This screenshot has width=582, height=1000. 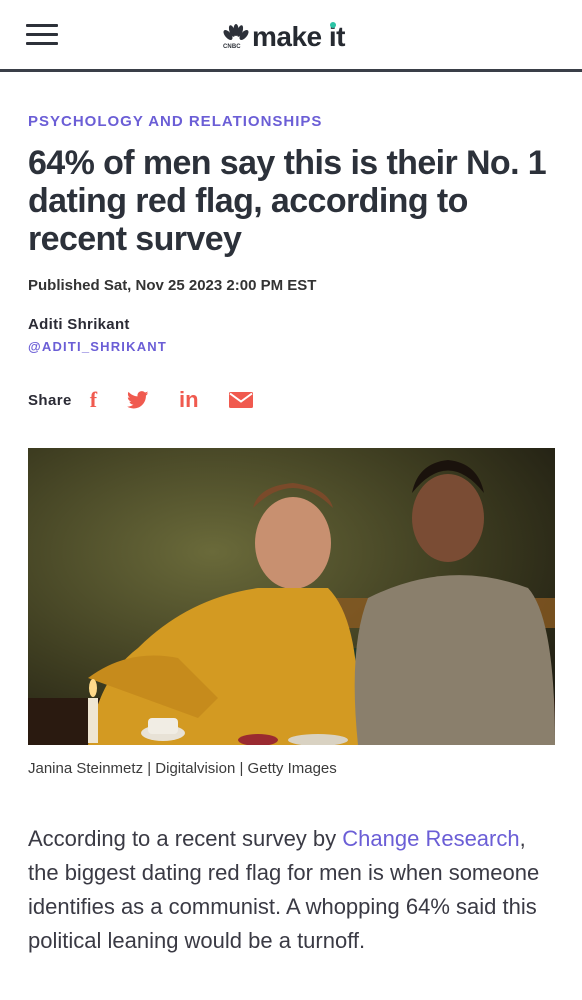 I want to click on twitter-icon, so click(x=138, y=400).